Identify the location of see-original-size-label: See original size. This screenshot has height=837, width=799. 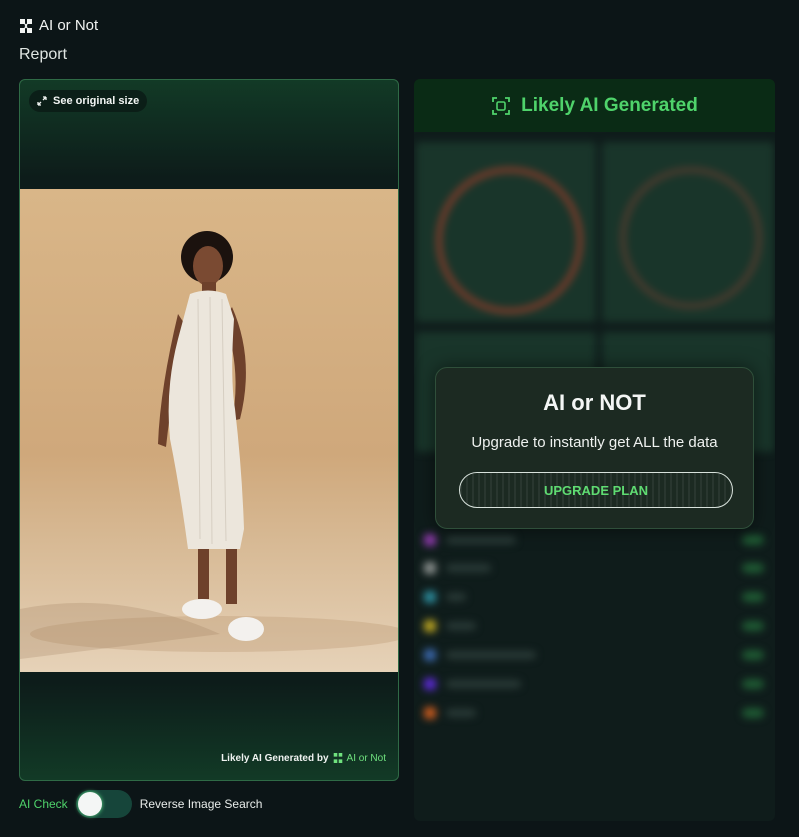
(96, 101).